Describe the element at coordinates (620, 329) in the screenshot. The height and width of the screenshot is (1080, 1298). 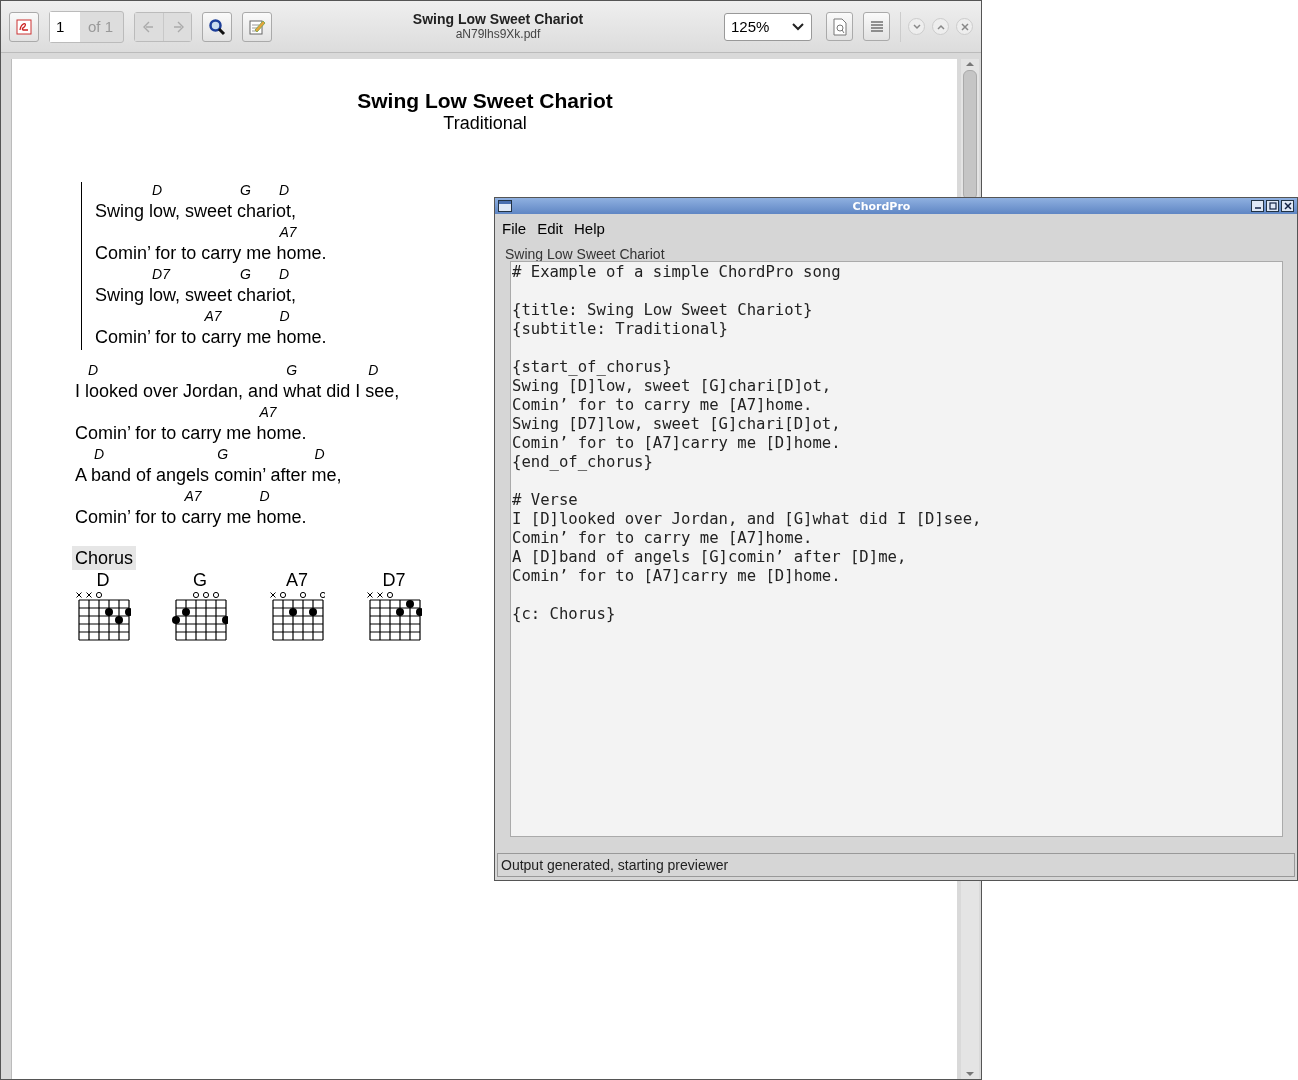
I see `code-line: {subtitle: Traditional}` at that location.